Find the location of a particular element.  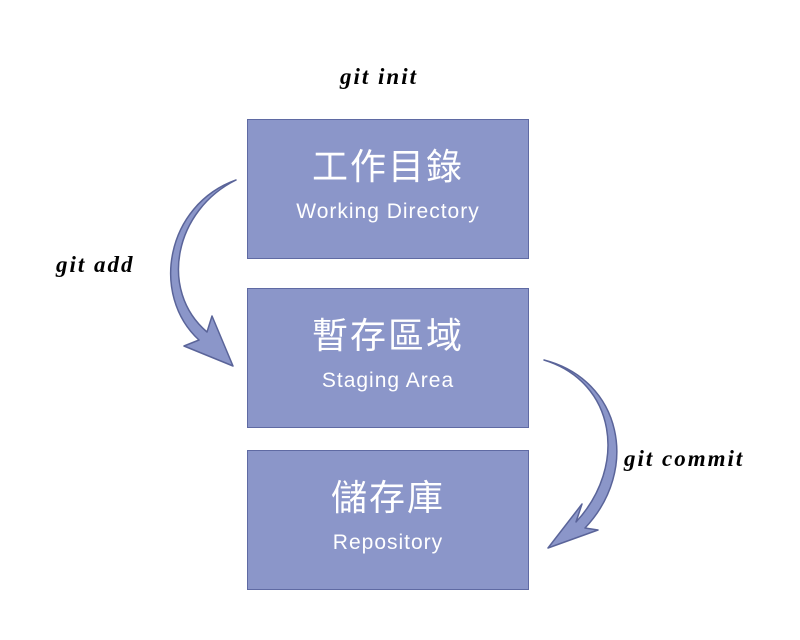

git-add-arrow is located at coordinates (203, 273).